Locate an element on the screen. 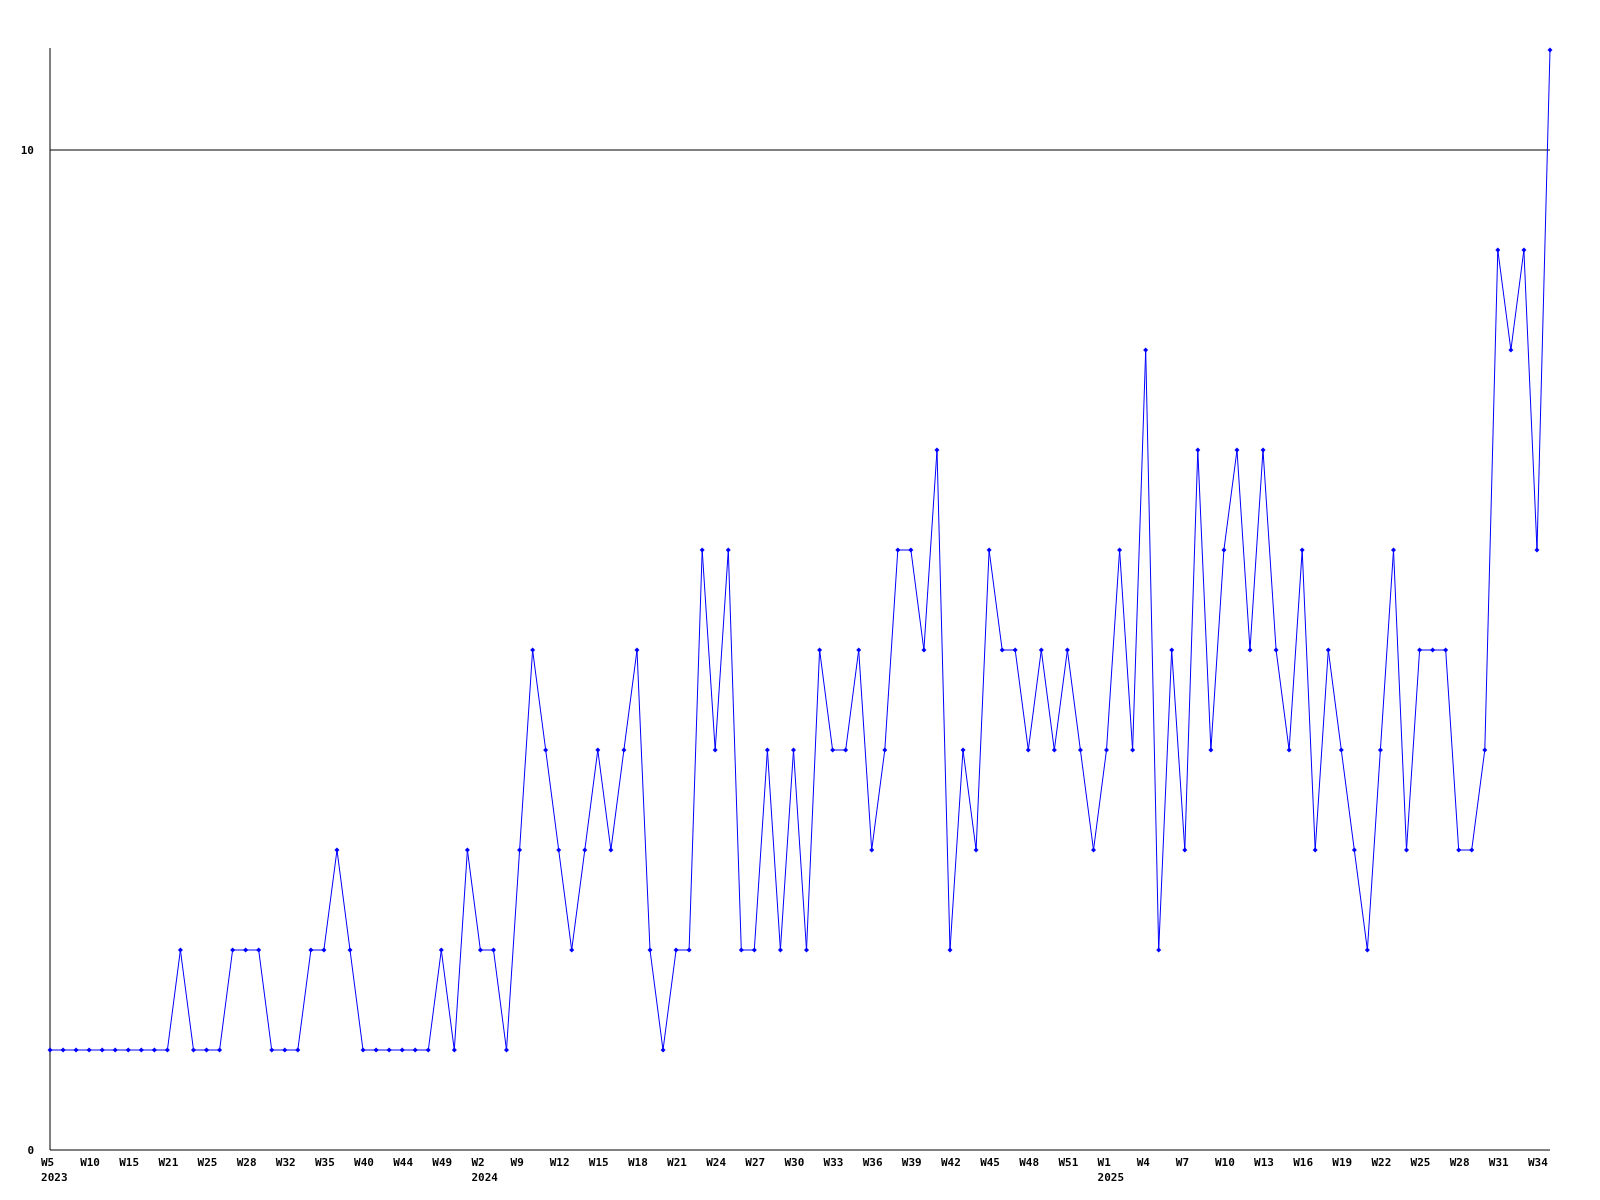 The image size is (1600, 1200). x-tick-label: W32 is located at coordinates (285, 1162).